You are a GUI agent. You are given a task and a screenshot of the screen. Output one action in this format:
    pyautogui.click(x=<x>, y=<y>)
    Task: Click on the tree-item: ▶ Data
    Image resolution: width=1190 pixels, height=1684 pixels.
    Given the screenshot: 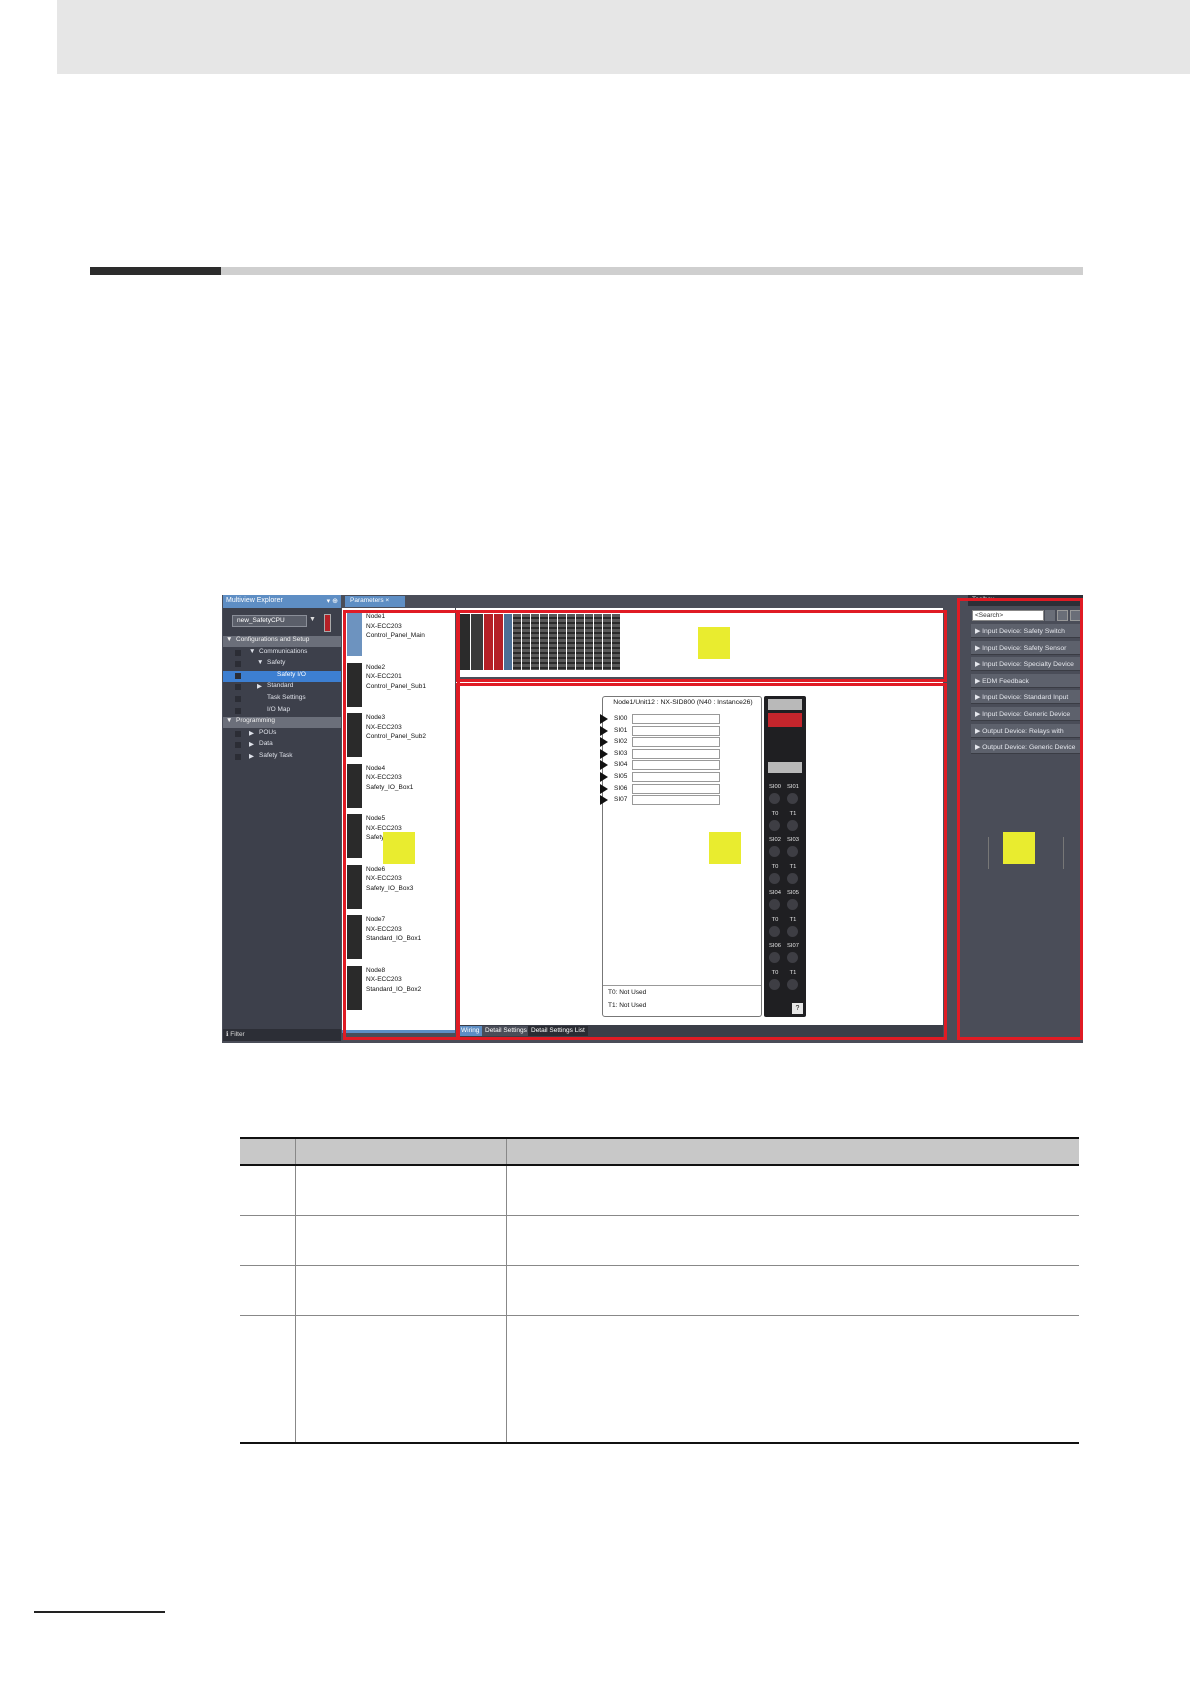 What is the action you would take?
    pyautogui.click(x=282, y=745)
    